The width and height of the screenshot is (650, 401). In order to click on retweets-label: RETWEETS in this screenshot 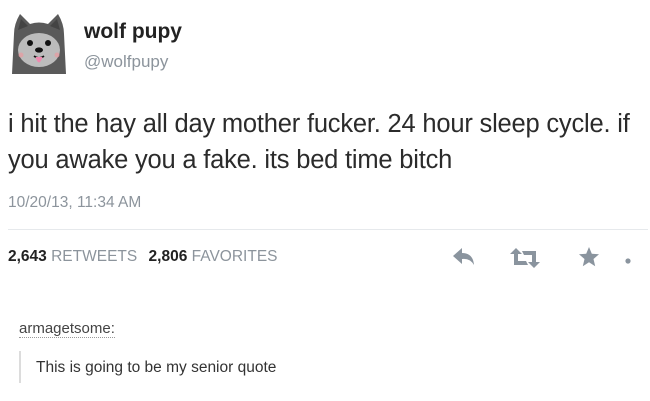, I will do `click(94, 256)`.